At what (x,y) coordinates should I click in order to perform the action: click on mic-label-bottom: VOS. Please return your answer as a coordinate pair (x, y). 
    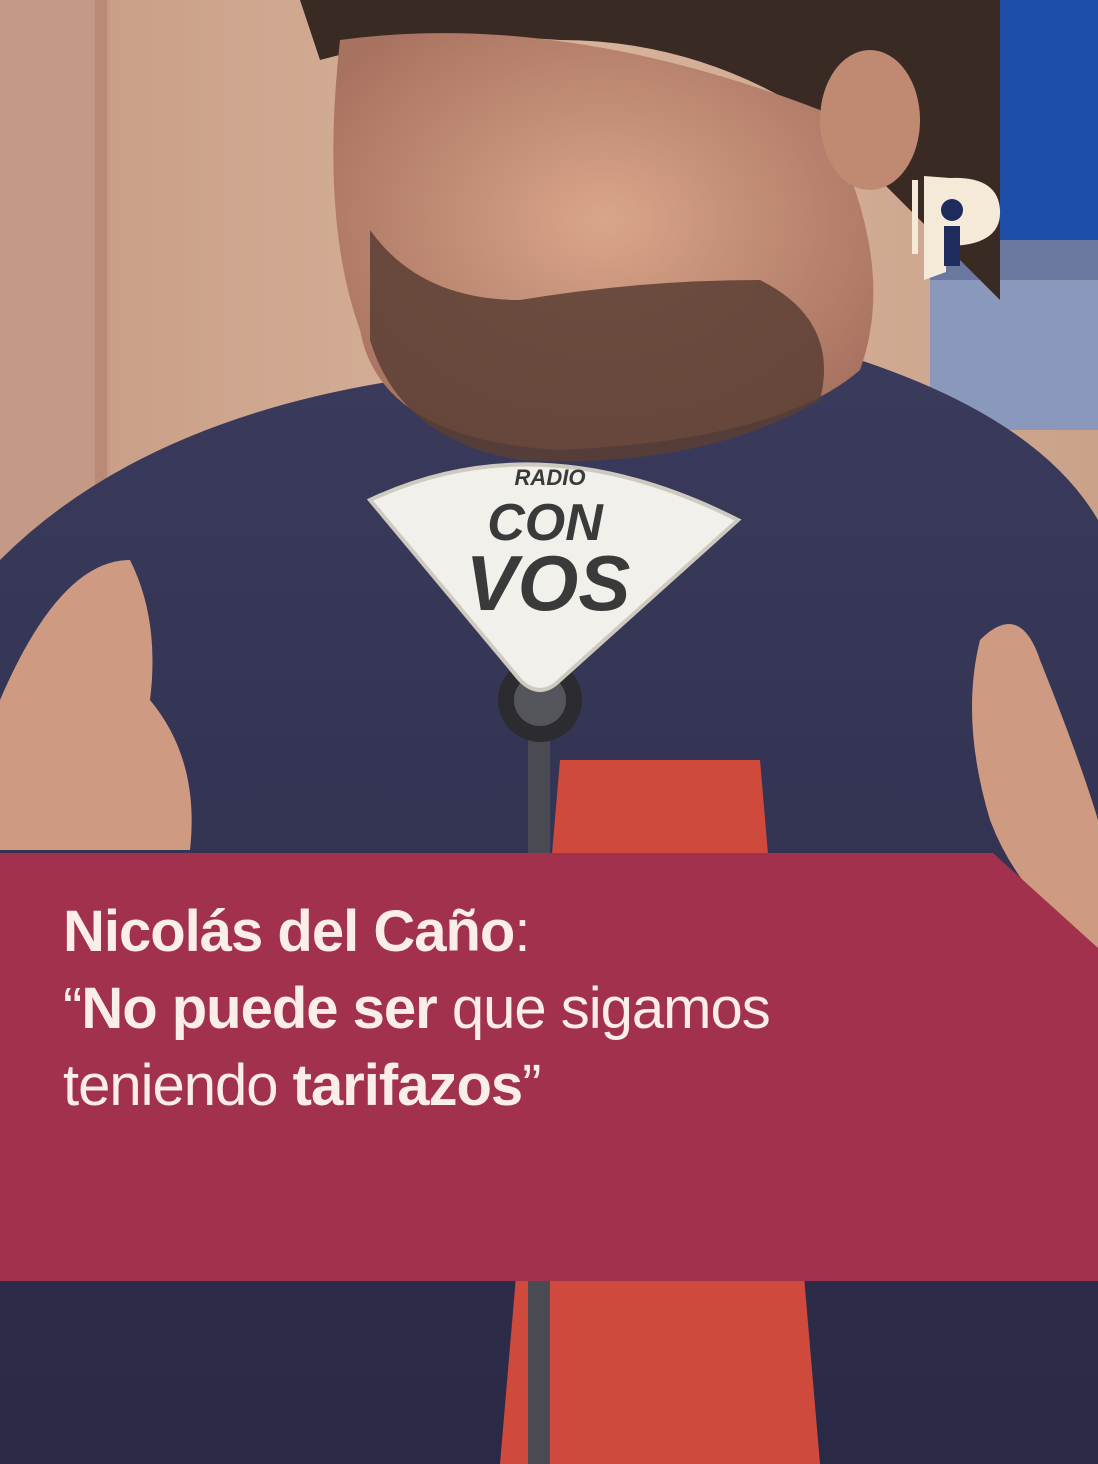
    Looking at the image, I should click on (548, 583).